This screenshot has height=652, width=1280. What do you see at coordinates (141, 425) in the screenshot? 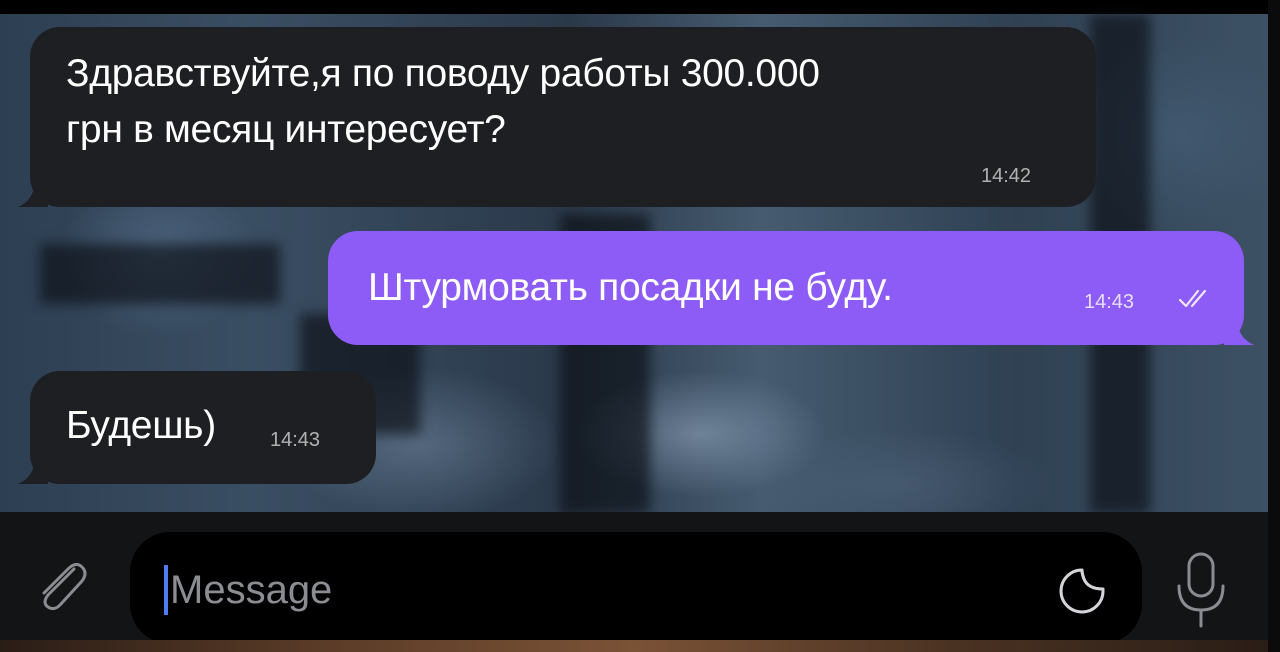
I see `message-line: Будешь)` at bounding box center [141, 425].